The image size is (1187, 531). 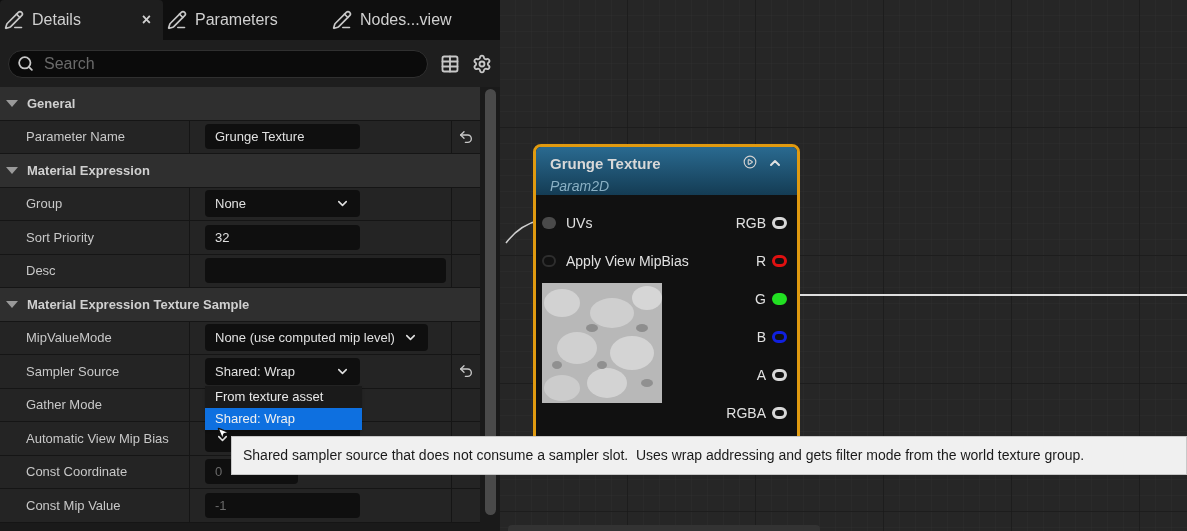 What do you see at coordinates (77, 472) in the screenshot?
I see `property-label: Const Coordinate` at bounding box center [77, 472].